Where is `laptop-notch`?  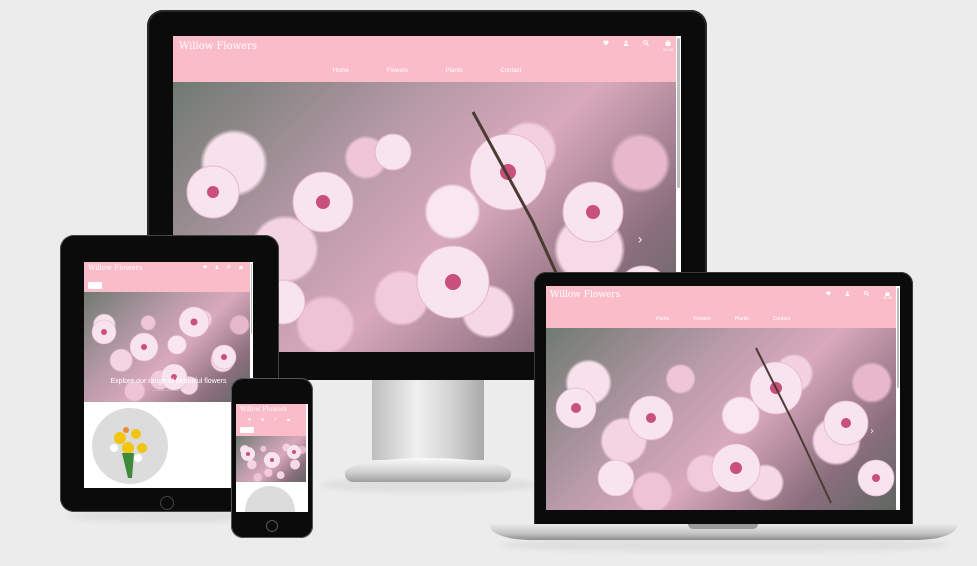 laptop-notch is located at coordinates (723, 526).